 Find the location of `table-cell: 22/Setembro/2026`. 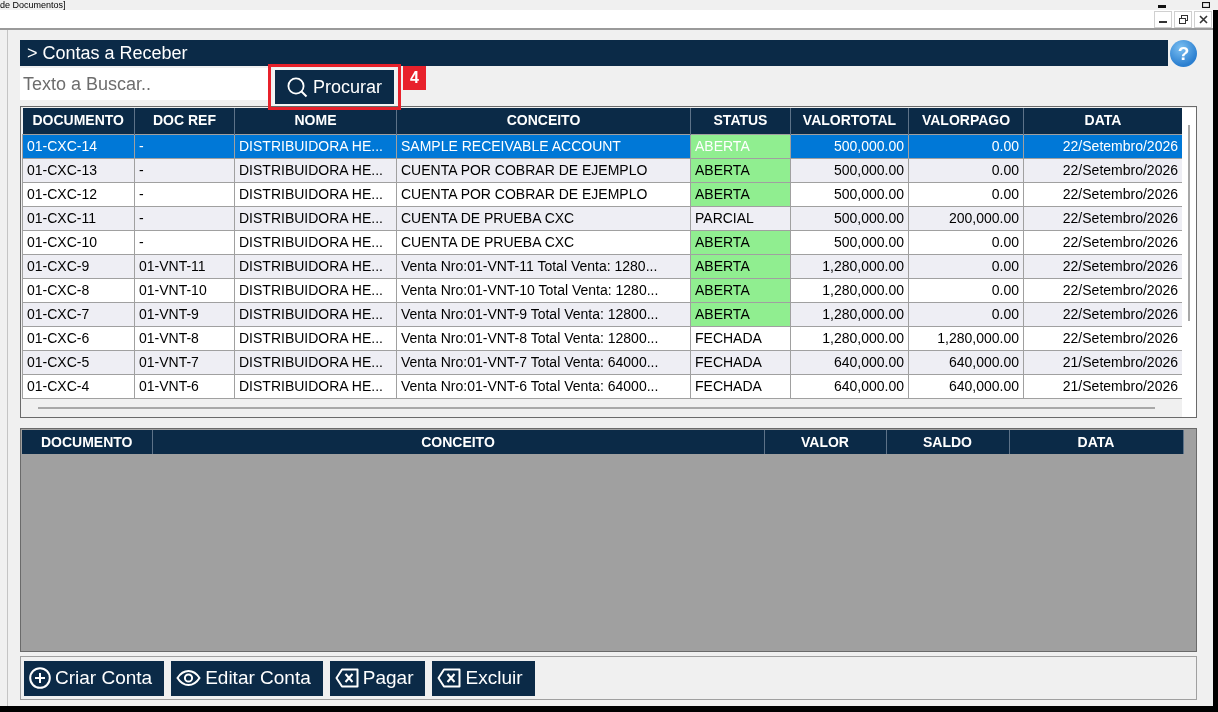

table-cell: 22/Setembro/2026 is located at coordinates (1103, 146).